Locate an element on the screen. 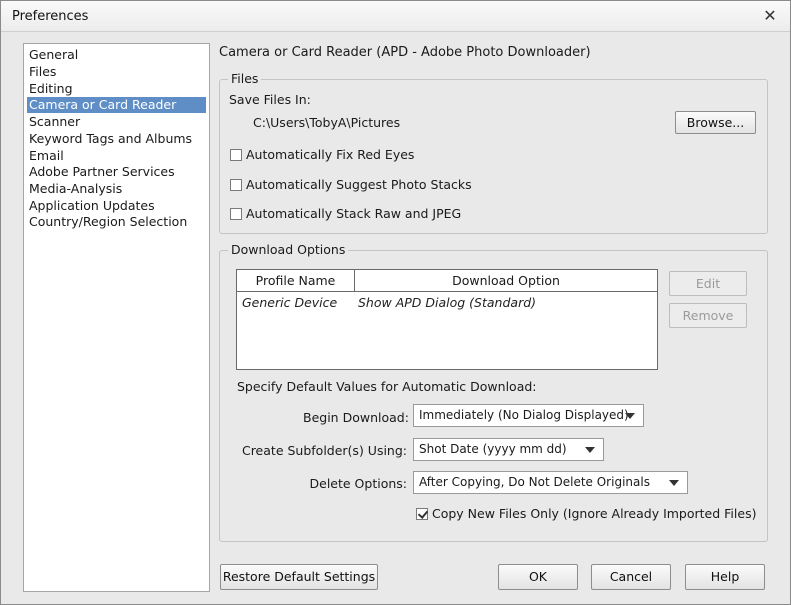  download-options-legend: Download Options is located at coordinates (288, 250).